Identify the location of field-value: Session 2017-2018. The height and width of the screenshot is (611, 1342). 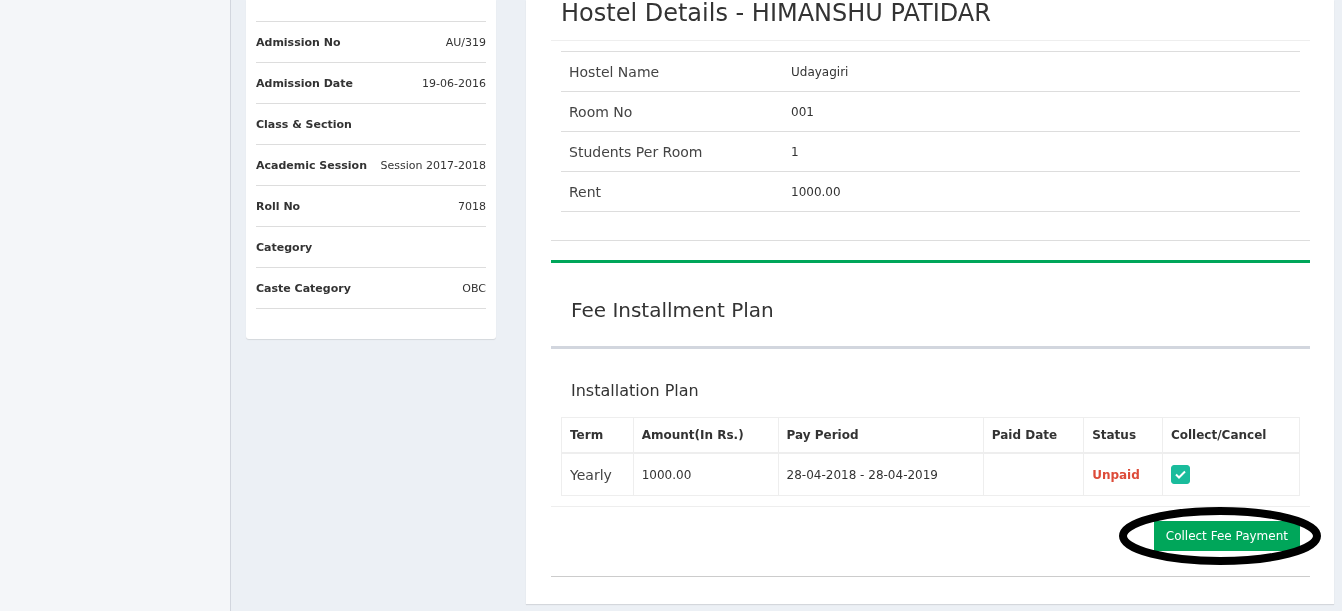
(433, 165).